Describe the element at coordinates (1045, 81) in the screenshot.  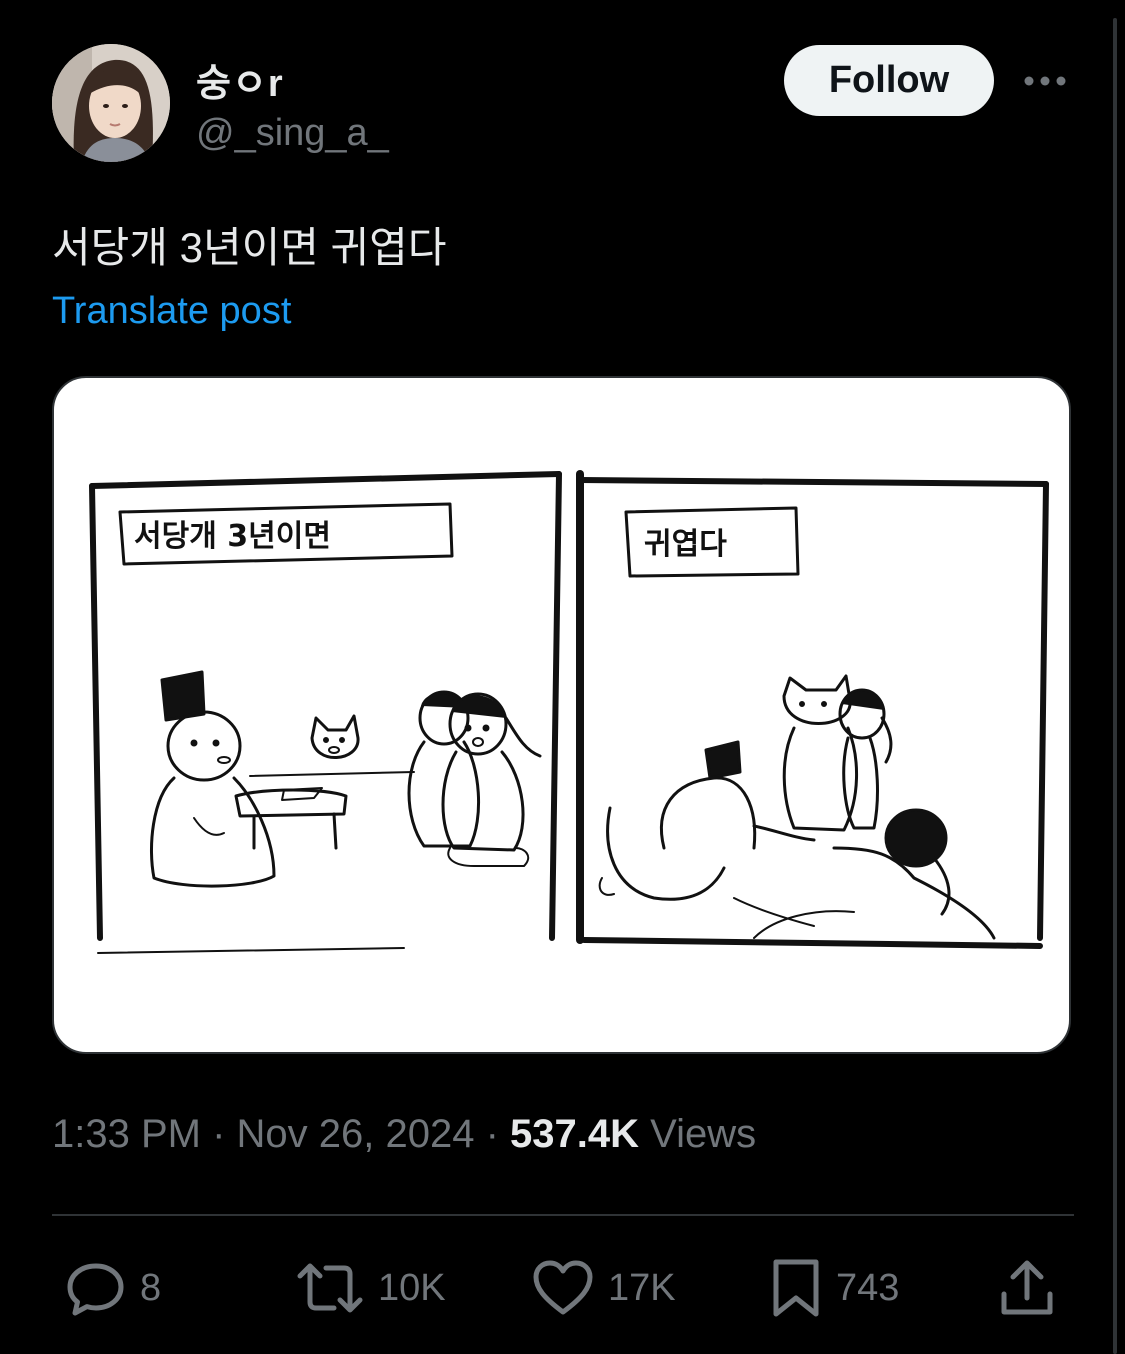
I see `more-icon` at that location.